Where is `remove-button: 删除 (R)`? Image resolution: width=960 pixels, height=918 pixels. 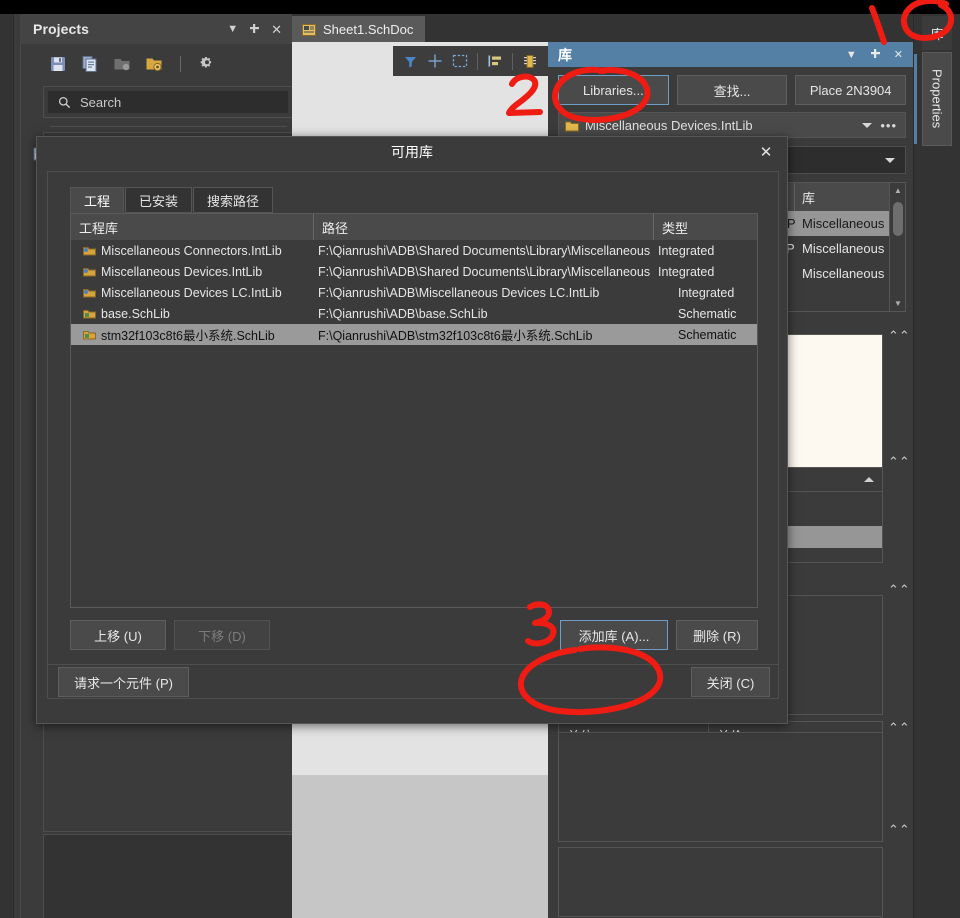 remove-button: 删除 (R) is located at coordinates (717, 635).